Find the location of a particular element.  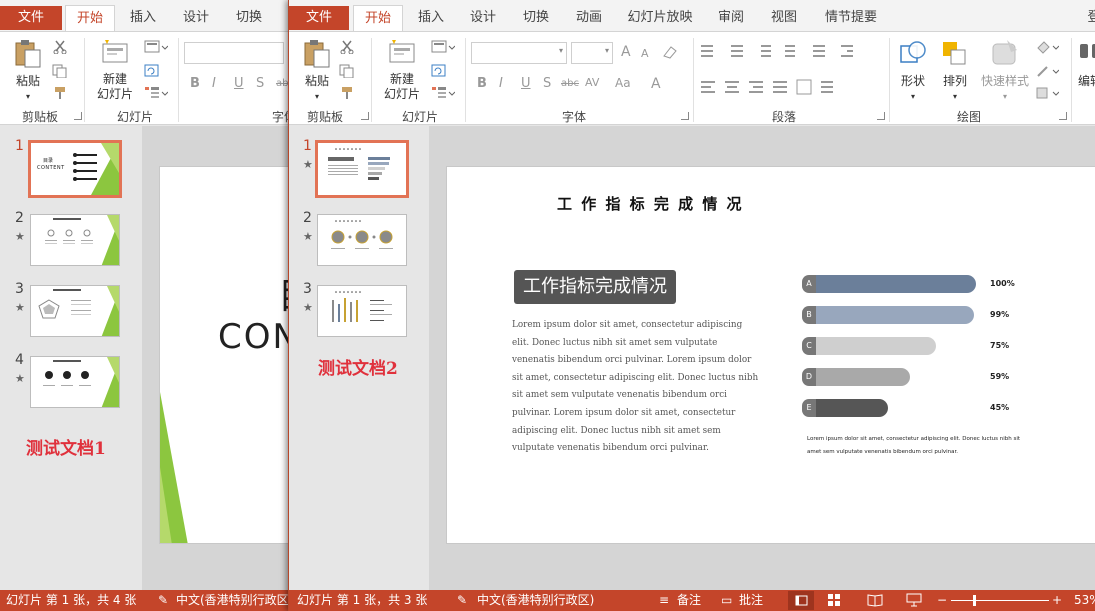

notes-button: 备注 is located at coordinates (689, 600).